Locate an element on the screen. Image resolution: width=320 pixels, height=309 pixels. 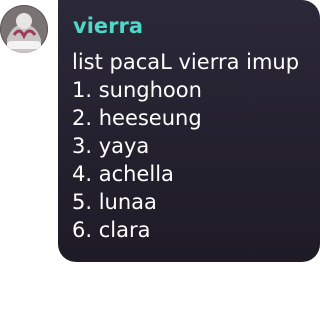
avatar is located at coordinates (24, 29).